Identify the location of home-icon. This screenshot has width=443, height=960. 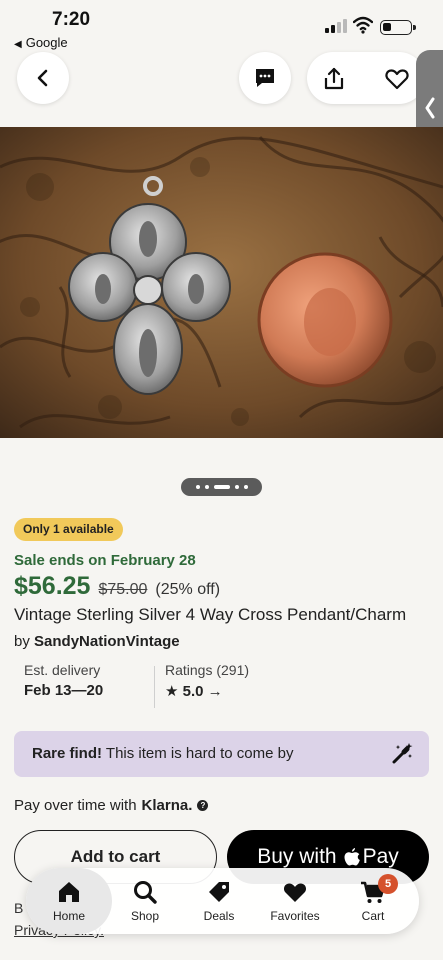
(69, 892).